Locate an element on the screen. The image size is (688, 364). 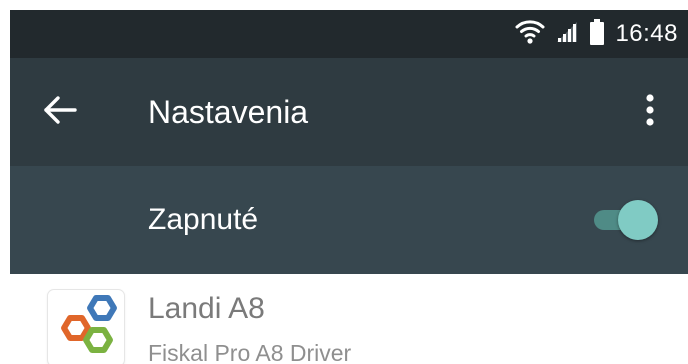
list-item-title: Landi A8 is located at coordinates (206, 308).